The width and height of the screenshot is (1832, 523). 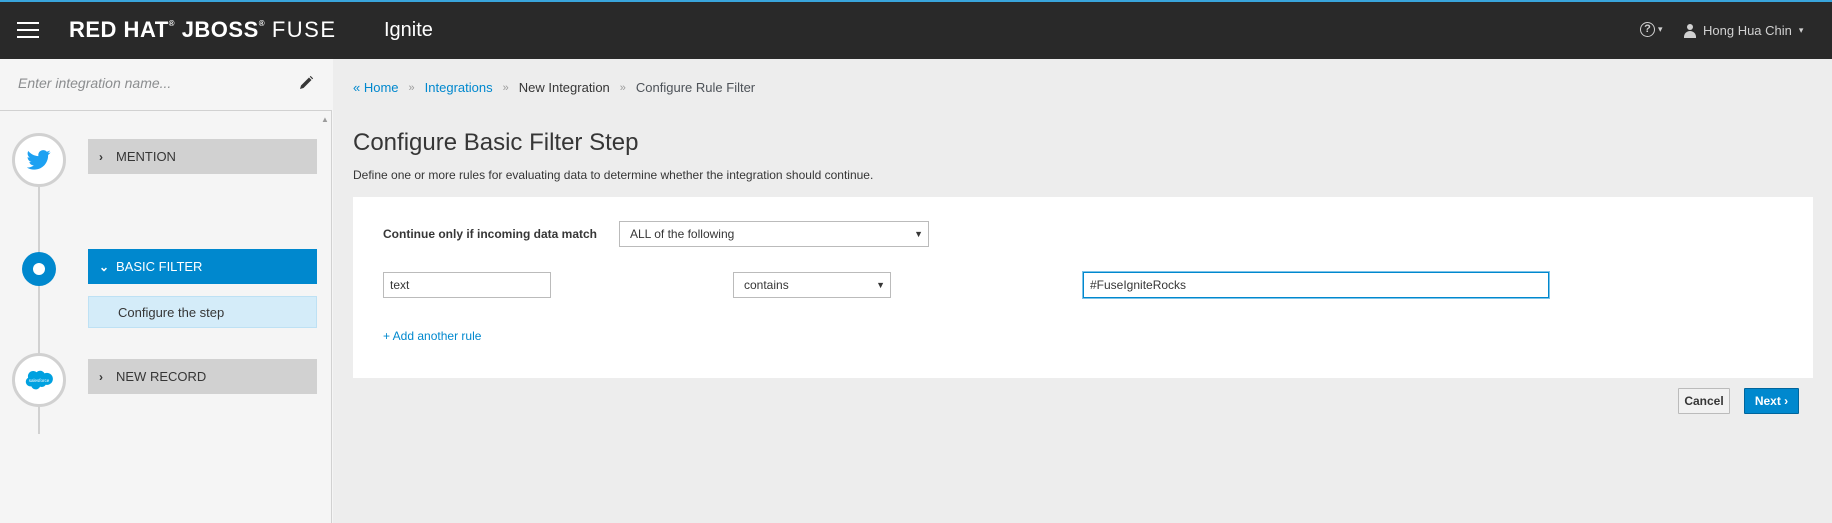 What do you see at coordinates (325, 119) in the screenshot?
I see `scroll-up-arrow: ▲` at bounding box center [325, 119].